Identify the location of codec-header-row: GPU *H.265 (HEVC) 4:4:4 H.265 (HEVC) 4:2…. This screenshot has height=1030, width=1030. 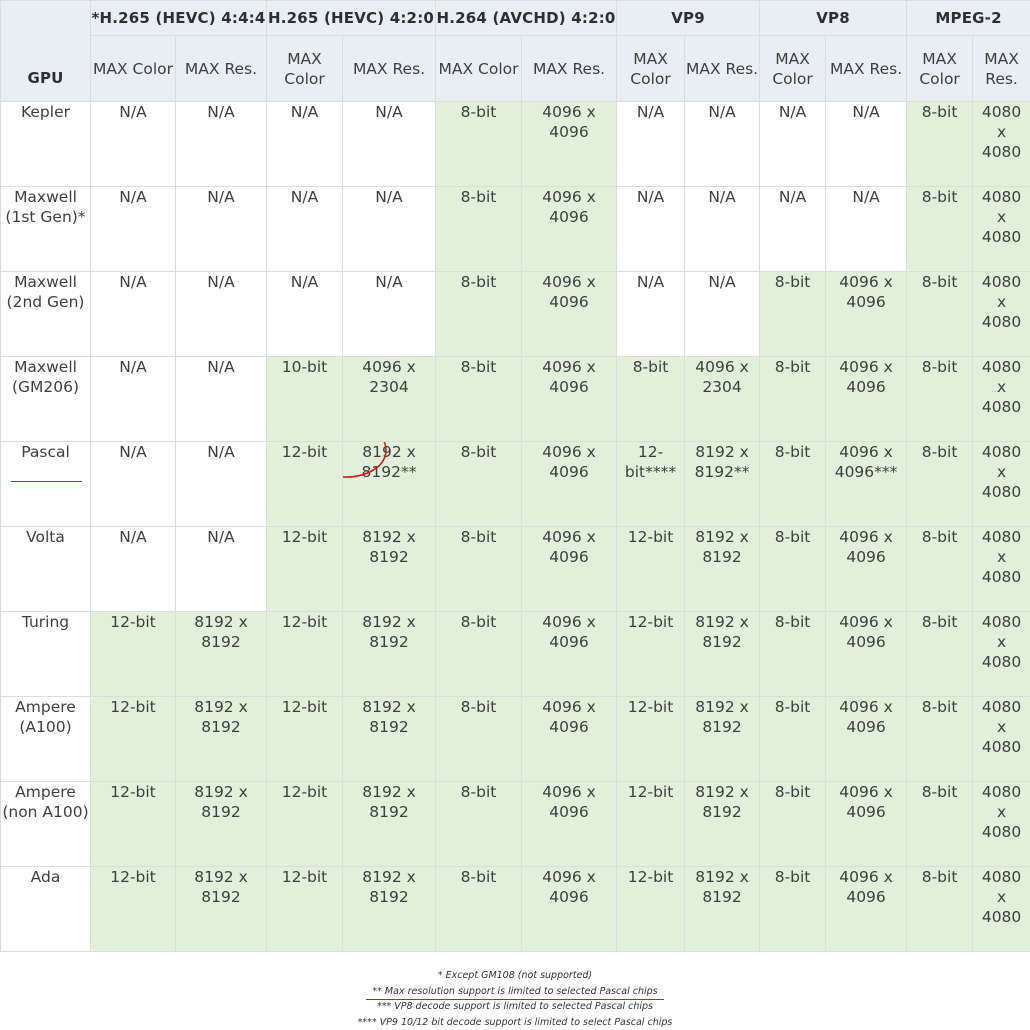
(515, 51).